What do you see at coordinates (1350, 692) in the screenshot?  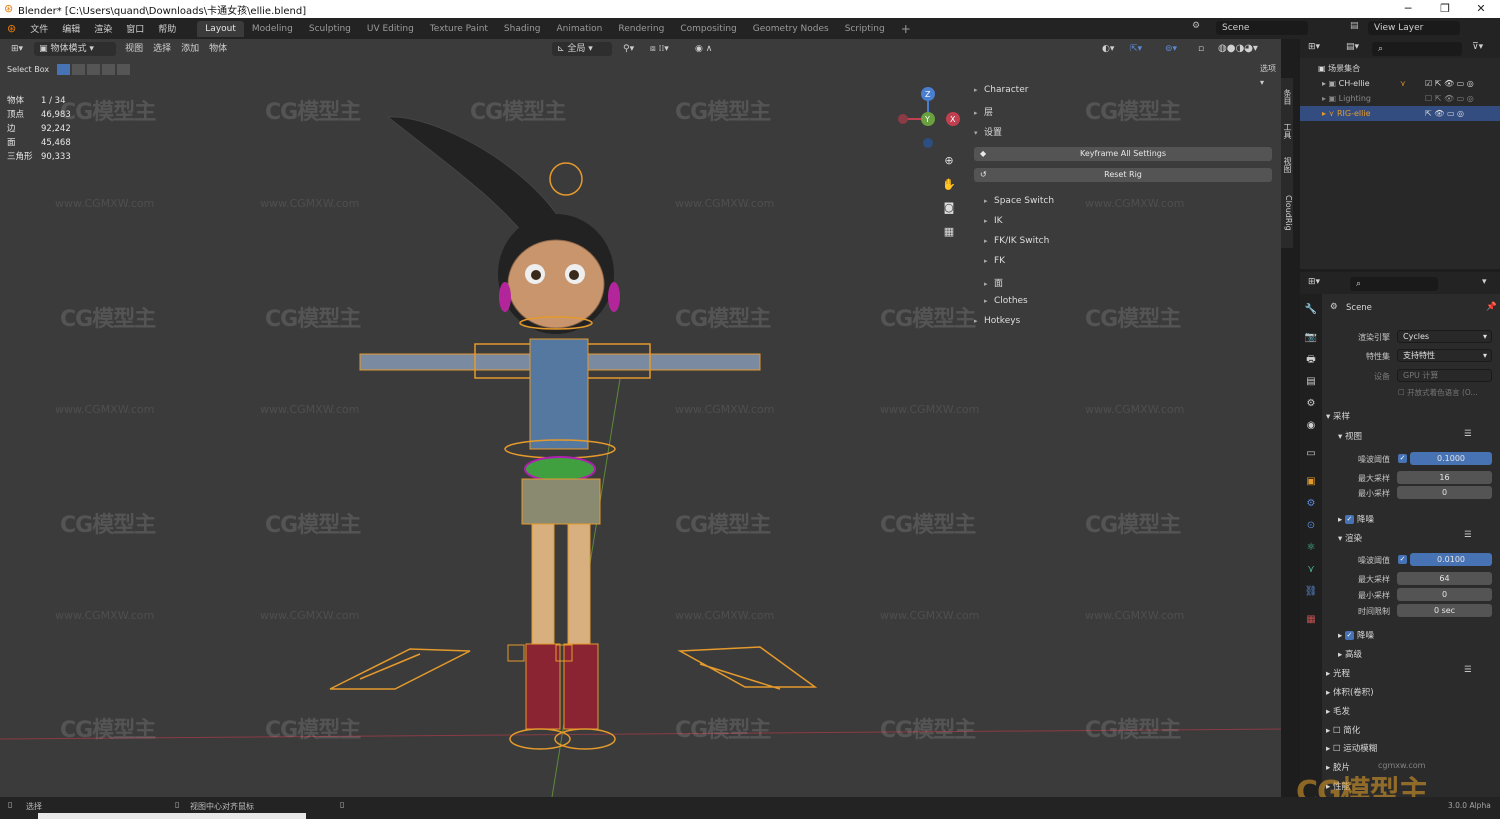 I see `volumes-section: ▸ 体积(卷积)` at bounding box center [1350, 692].